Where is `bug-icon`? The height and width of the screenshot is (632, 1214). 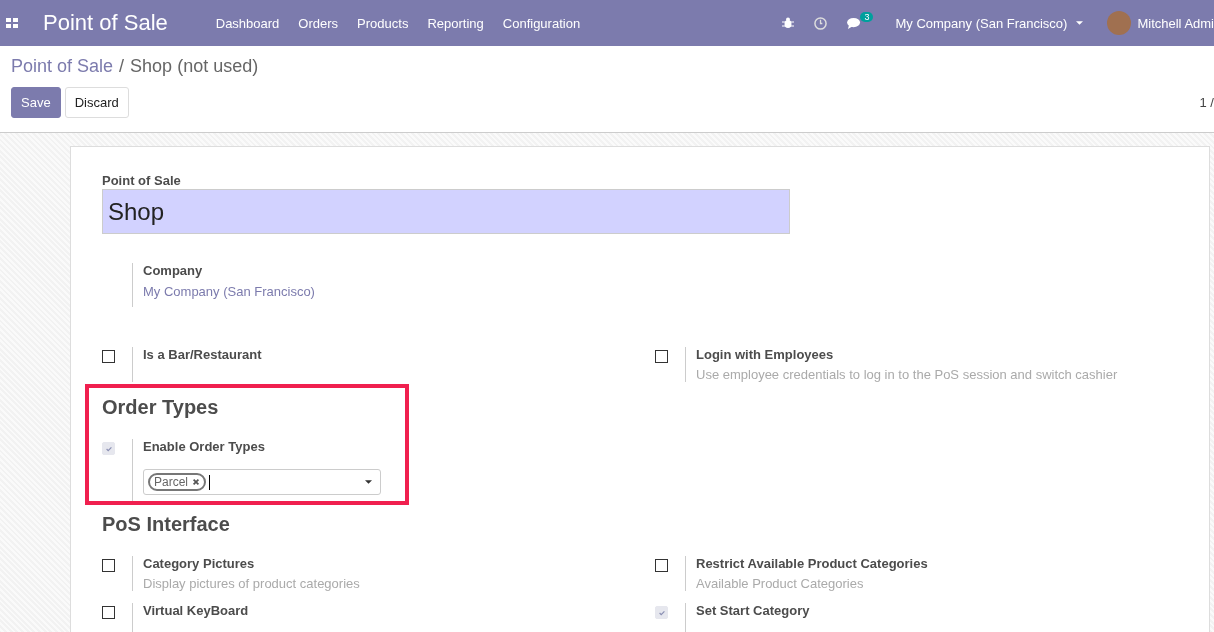
bug-icon is located at coordinates (788, 23).